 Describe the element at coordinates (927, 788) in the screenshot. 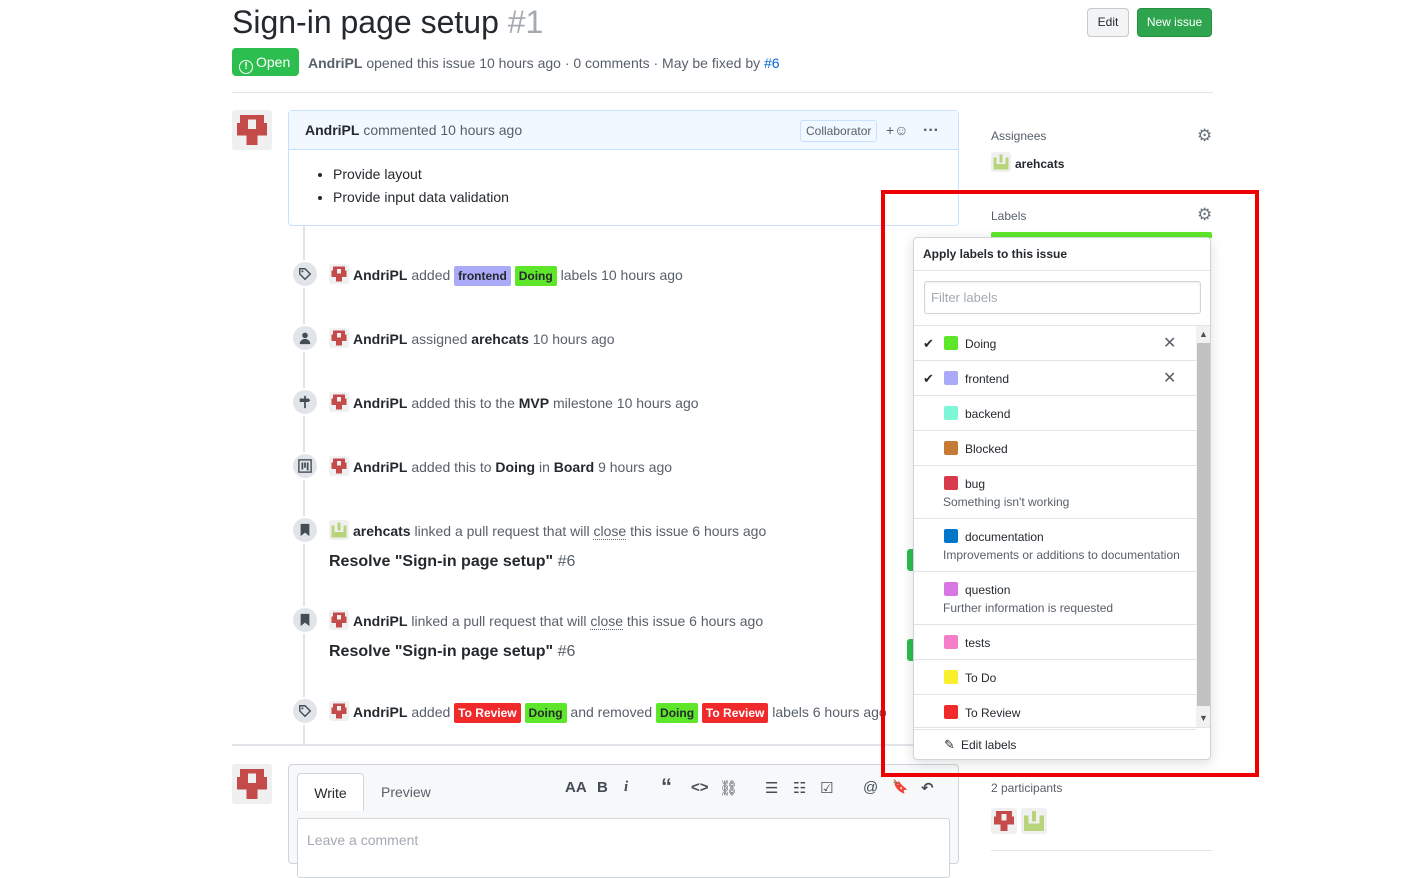

I see `reply-icon: ↶` at that location.